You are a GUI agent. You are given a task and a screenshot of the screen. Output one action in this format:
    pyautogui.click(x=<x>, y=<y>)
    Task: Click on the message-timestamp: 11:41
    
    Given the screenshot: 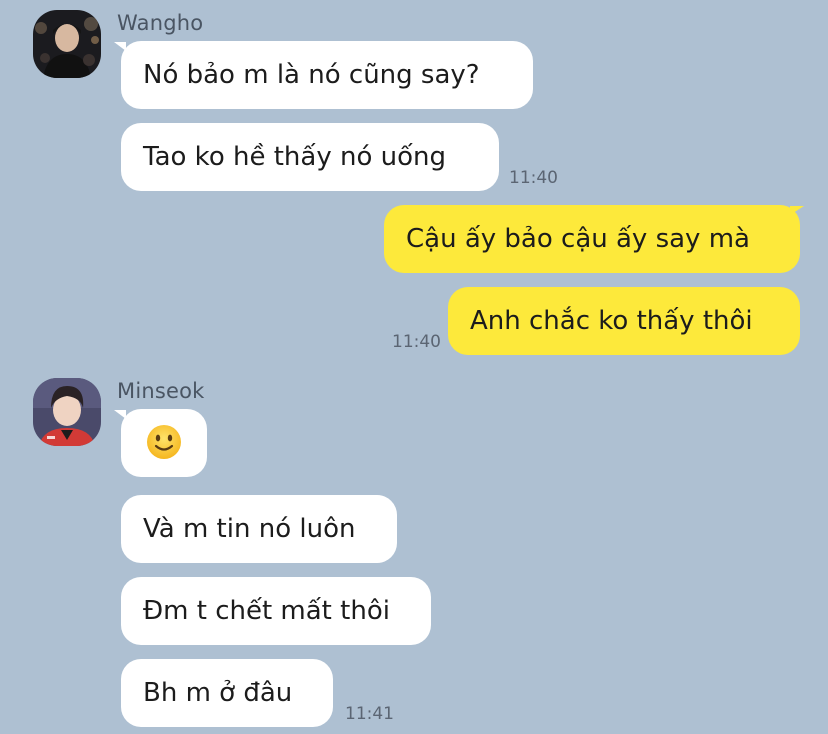 What is the action you would take?
    pyautogui.click(x=369, y=714)
    